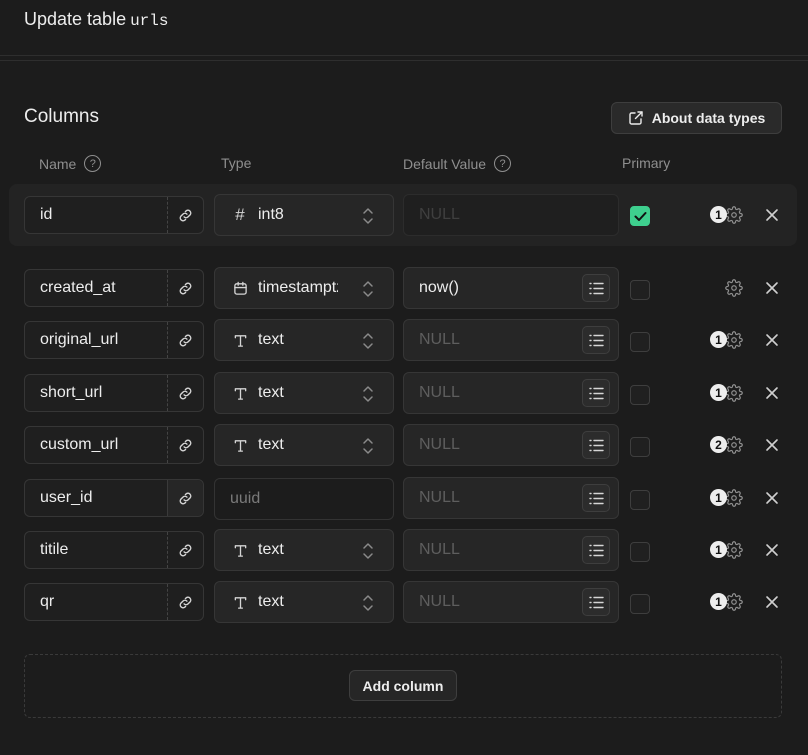  Describe the element at coordinates (636, 118) in the screenshot. I see `external-link-icon` at that location.